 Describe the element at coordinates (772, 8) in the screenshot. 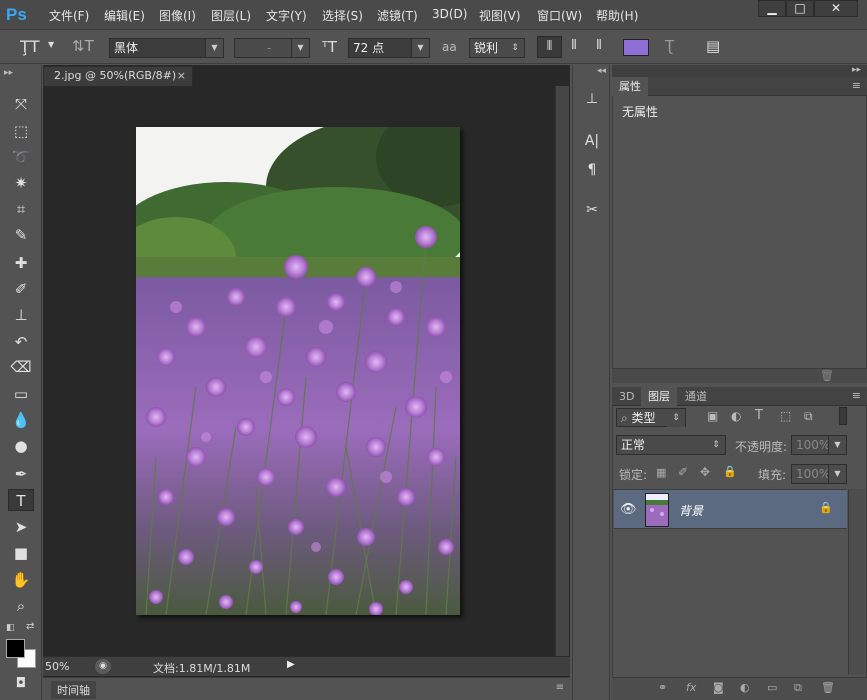

I see `minimize-button: ▁` at that location.